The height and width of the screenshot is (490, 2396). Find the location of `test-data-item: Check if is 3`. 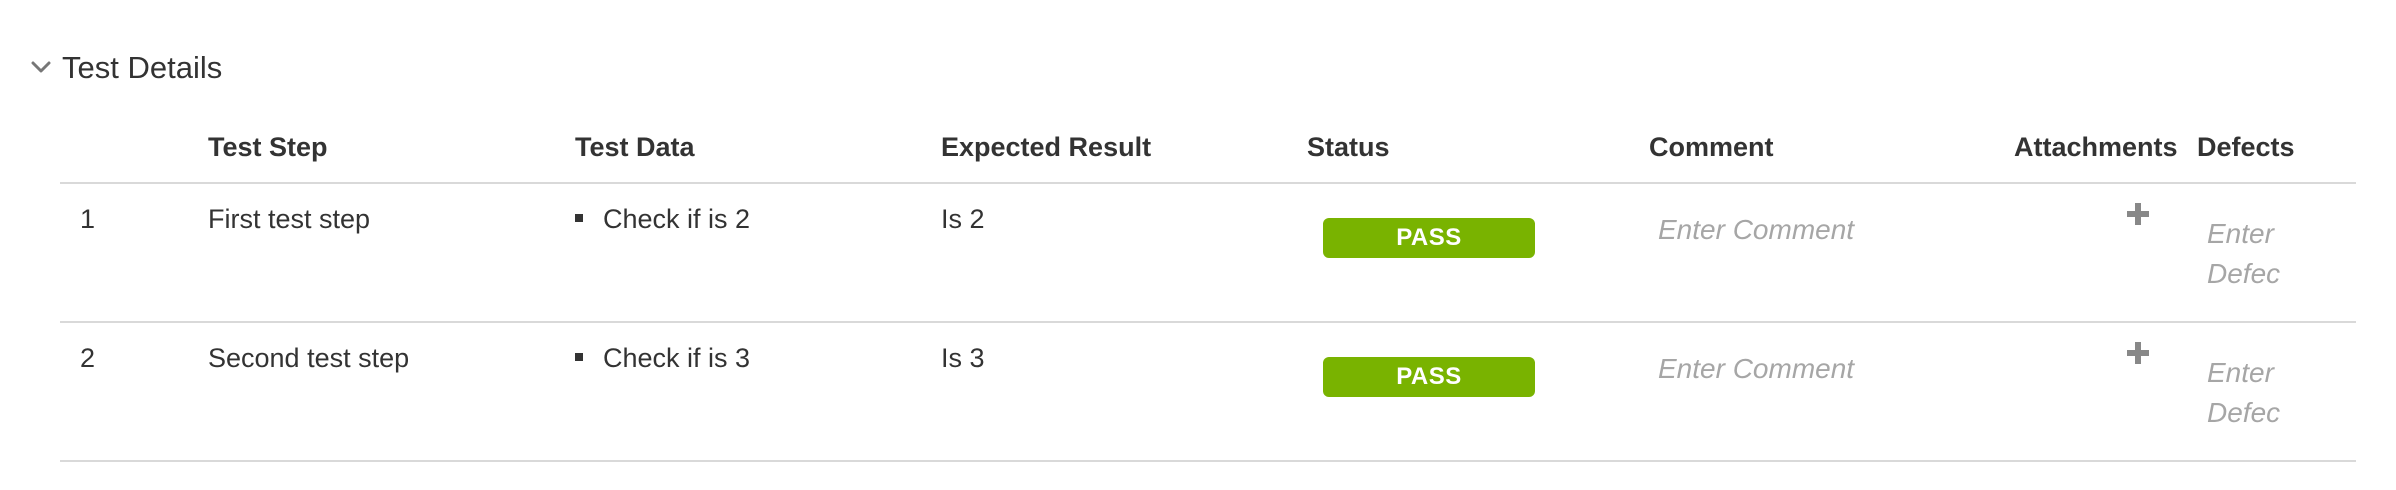

test-data-item: Check if is 3 is located at coordinates (662, 358).